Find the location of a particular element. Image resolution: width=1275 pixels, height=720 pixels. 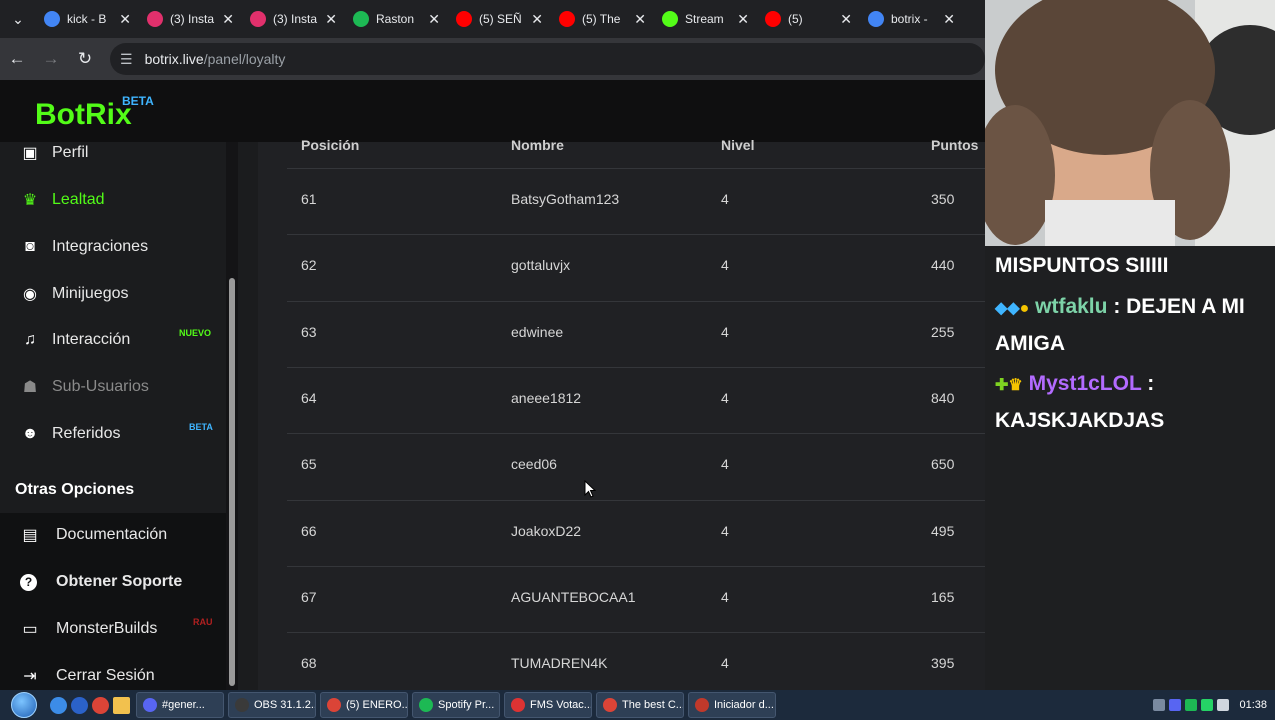

cell-nivel: 4 is located at coordinates (725, 331).